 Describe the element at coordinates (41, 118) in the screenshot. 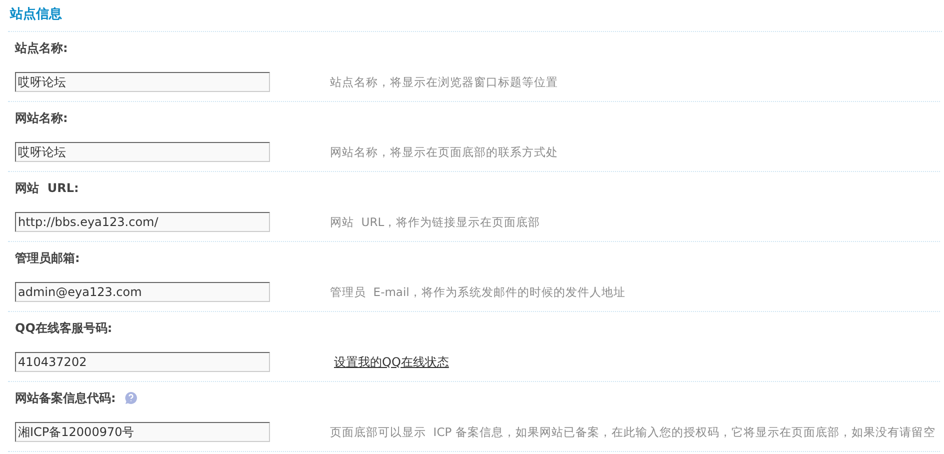

I see `field-label: 网站名称:` at that location.